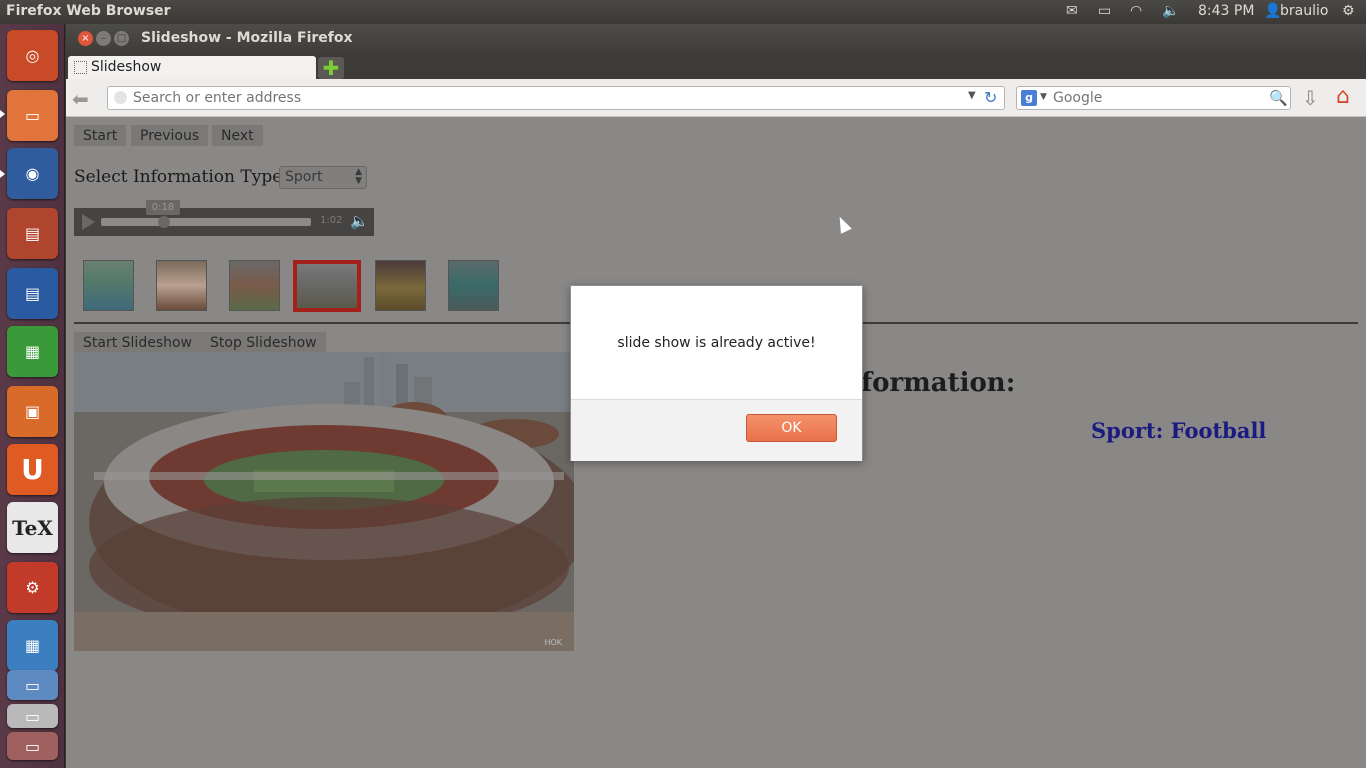 The height and width of the screenshot is (768, 1366). What do you see at coordinates (1310, 98) in the screenshot?
I see `download-icon: ⇩` at bounding box center [1310, 98].